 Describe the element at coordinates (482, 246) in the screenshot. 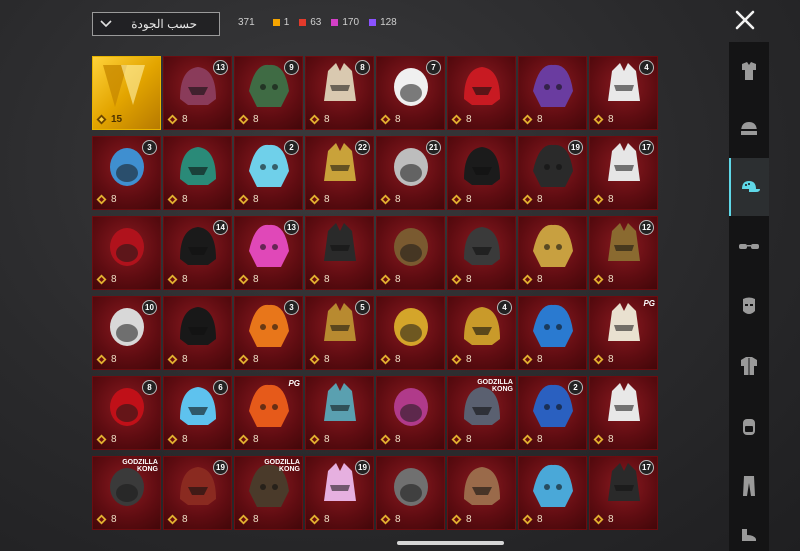

I see `cat-ear-helmet-icon` at that location.